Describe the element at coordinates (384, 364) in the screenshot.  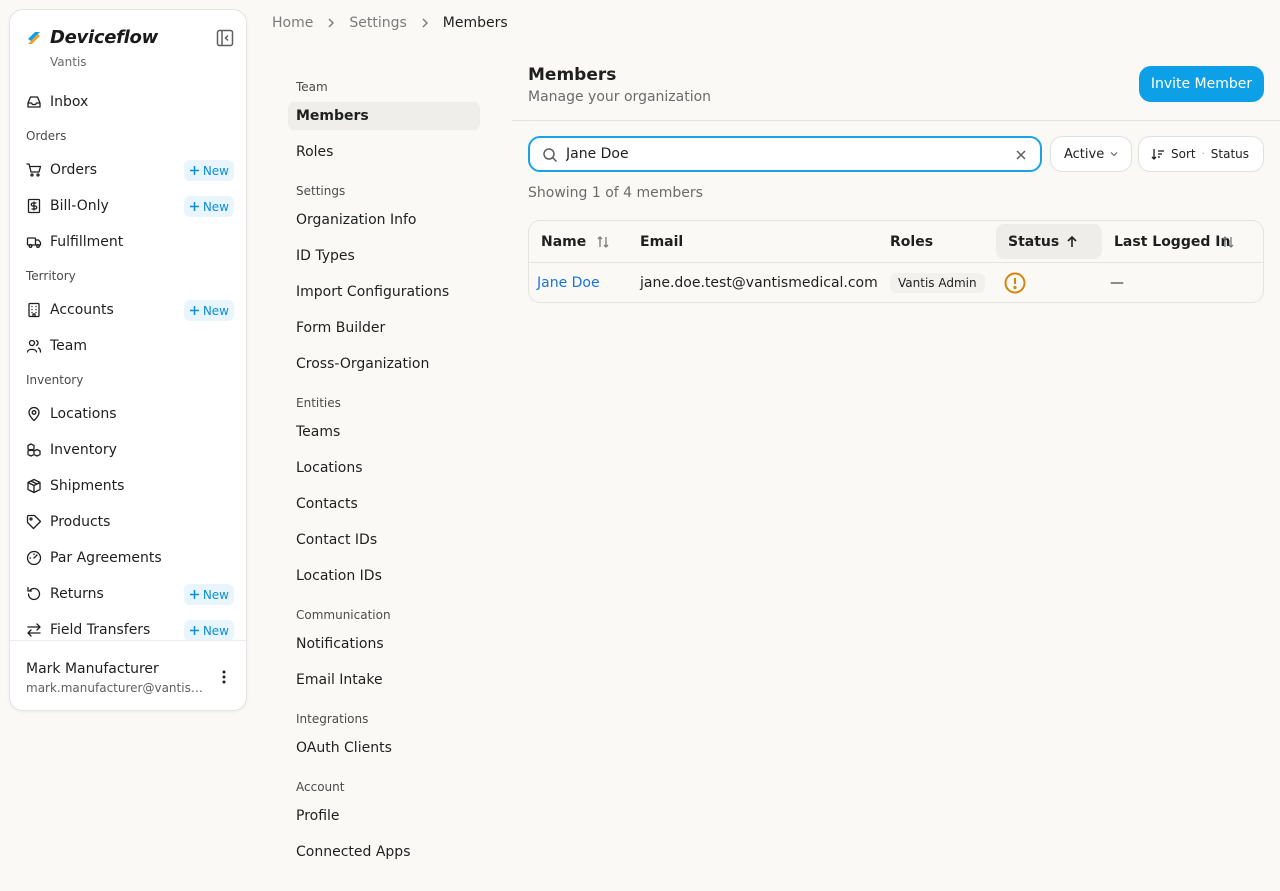
I see `settings-item-cross-organization: Cross-Organization` at that location.